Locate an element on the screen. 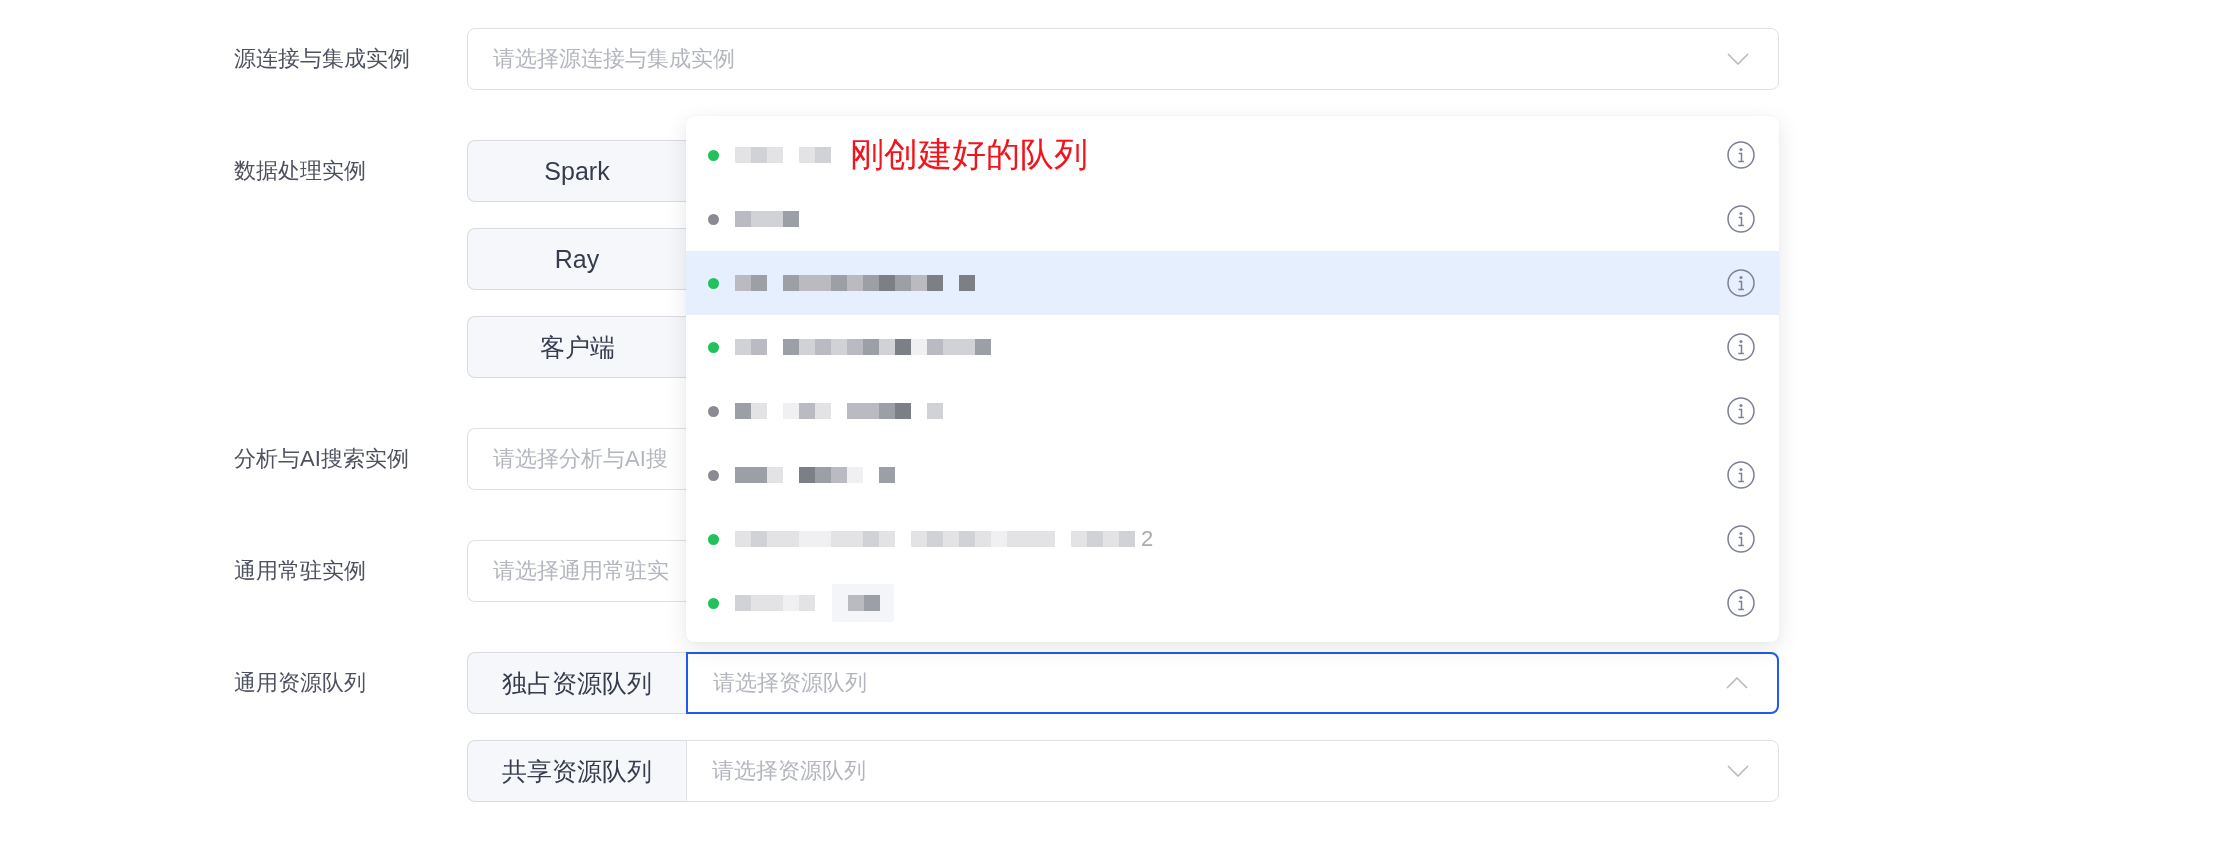 Image resolution: width=2224 pixels, height=864 pixels. annotation-text: 刚创建好的队列 is located at coordinates (969, 155).